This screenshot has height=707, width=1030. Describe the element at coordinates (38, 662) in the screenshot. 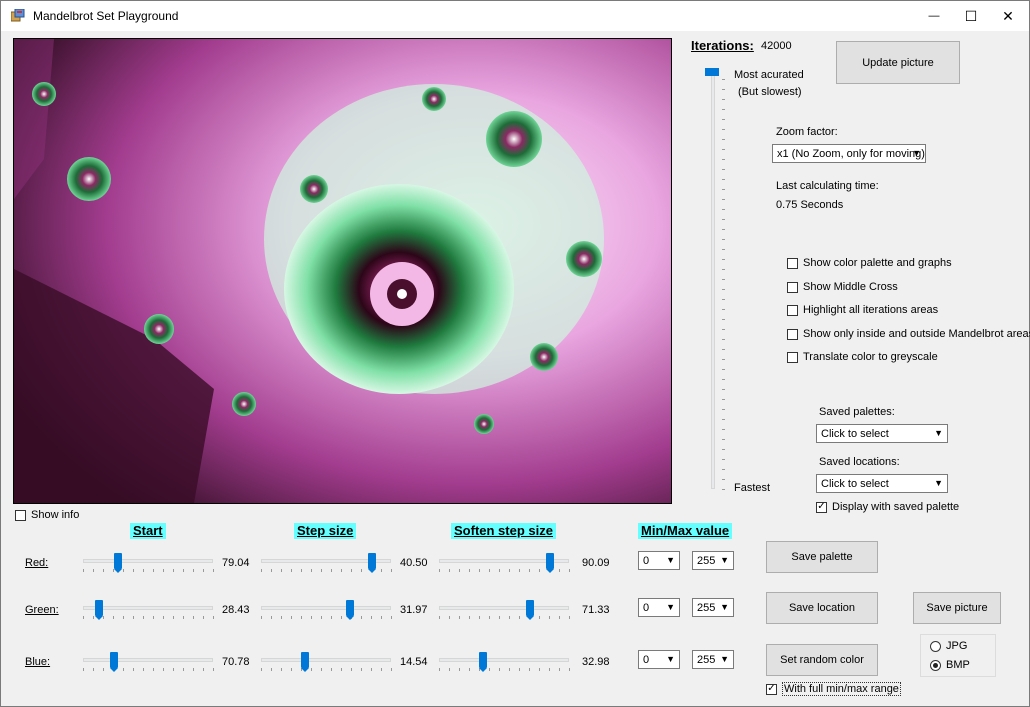

I see `row-label: Blue:` at that location.